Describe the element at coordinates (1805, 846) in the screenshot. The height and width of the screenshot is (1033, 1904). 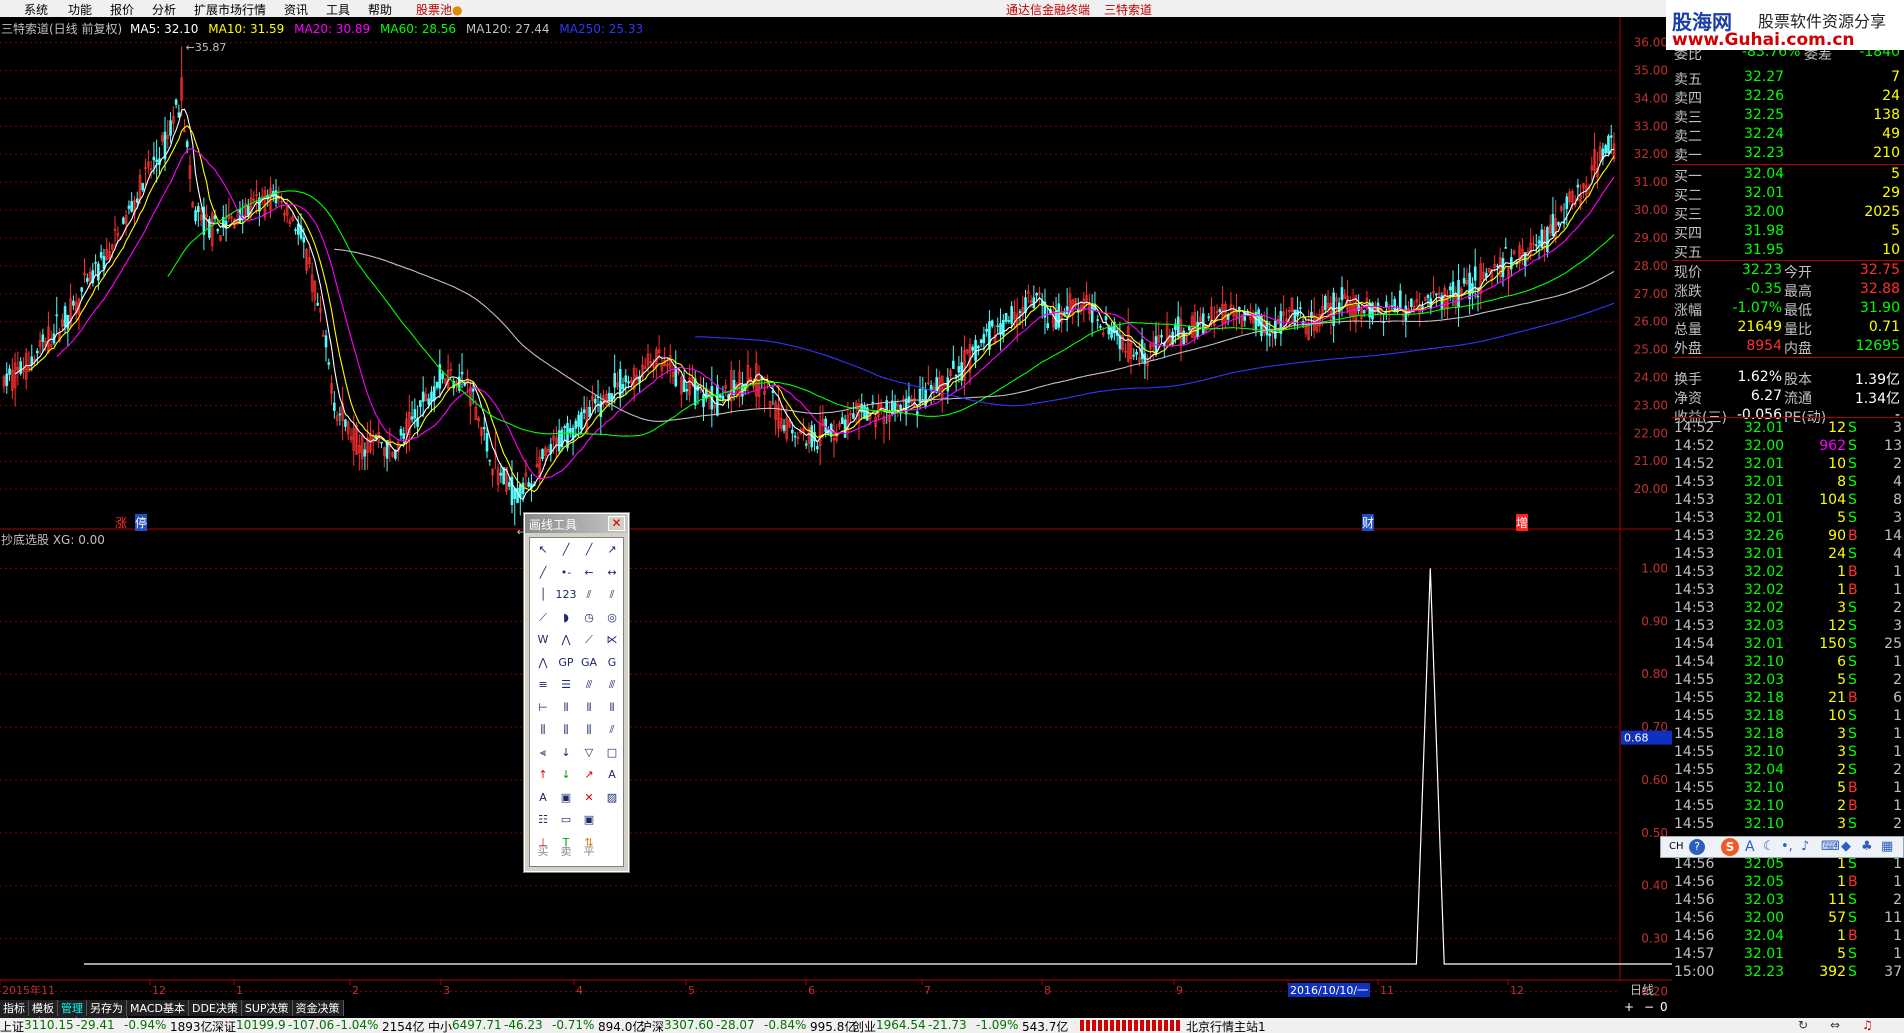
I see `microphone-icon: ♪` at that location.